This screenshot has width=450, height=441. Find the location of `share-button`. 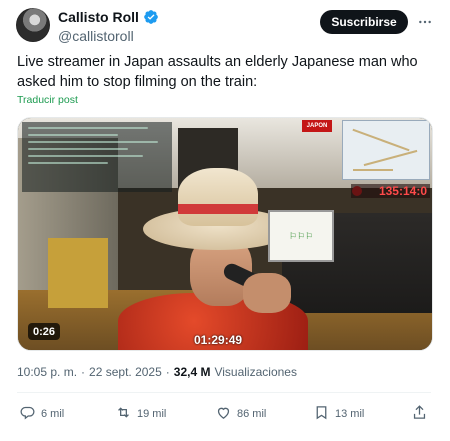

share-button is located at coordinates (419, 414).